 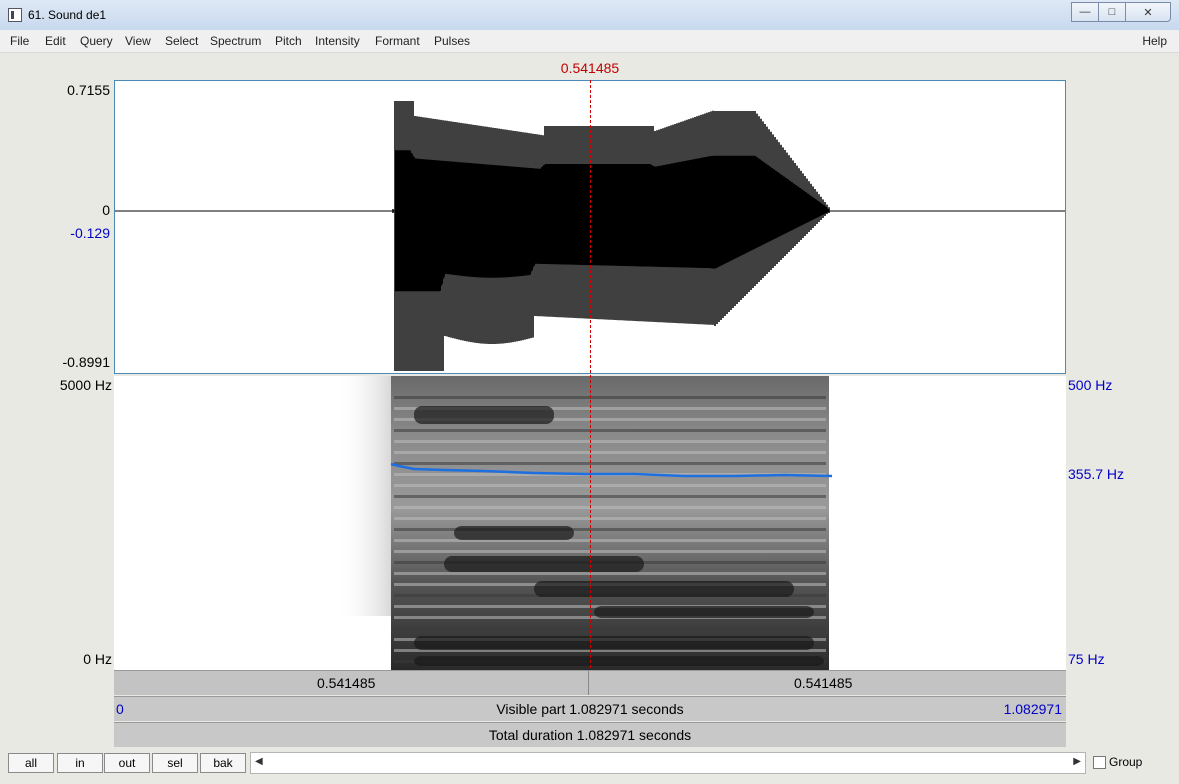 What do you see at coordinates (235, 41) in the screenshot?
I see `menu-spectrum: Spectrum` at bounding box center [235, 41].